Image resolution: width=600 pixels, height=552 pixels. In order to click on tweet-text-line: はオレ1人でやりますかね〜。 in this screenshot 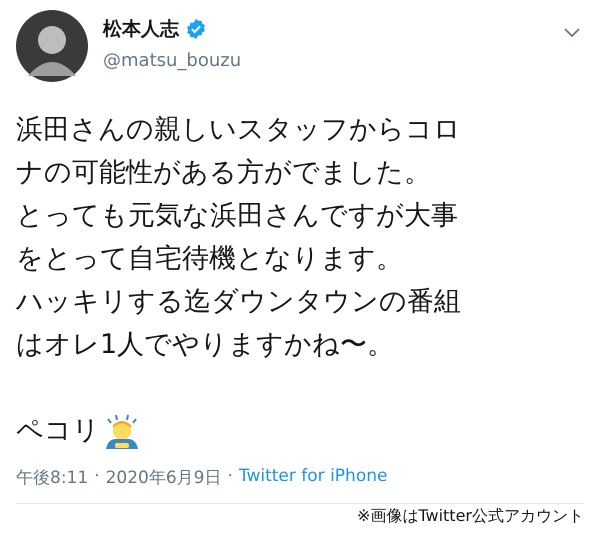, I will do `click(206, 345)`.